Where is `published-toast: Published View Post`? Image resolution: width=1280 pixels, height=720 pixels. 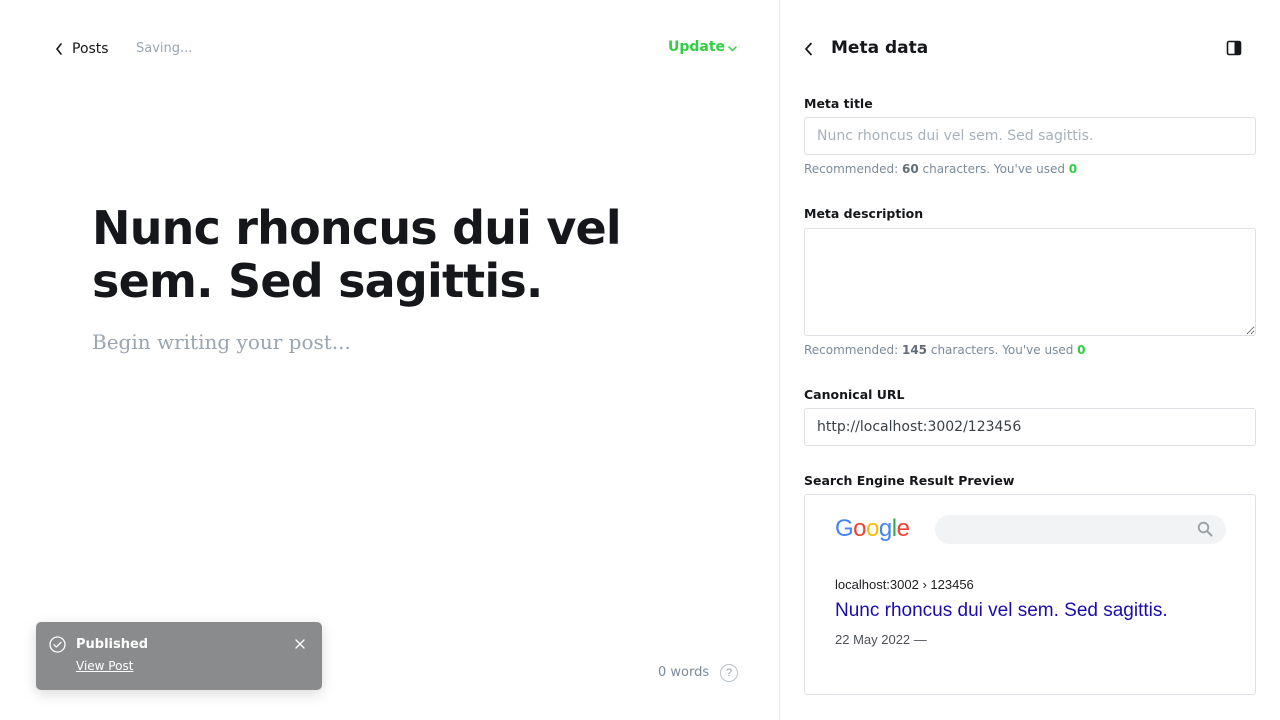 published-toast: Published View Post is located at coordinates (179, 656).